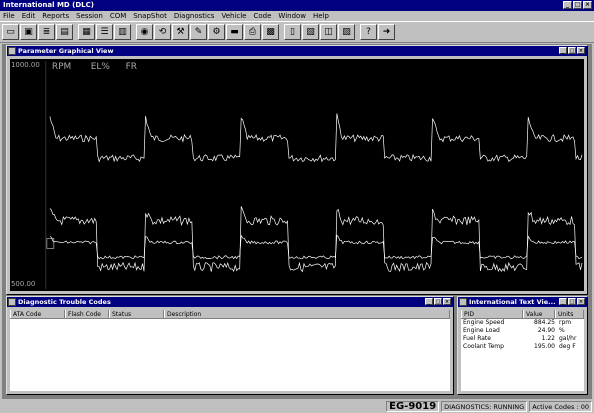  I want to click on y-top-label: 1000.00, so click(25, 65).